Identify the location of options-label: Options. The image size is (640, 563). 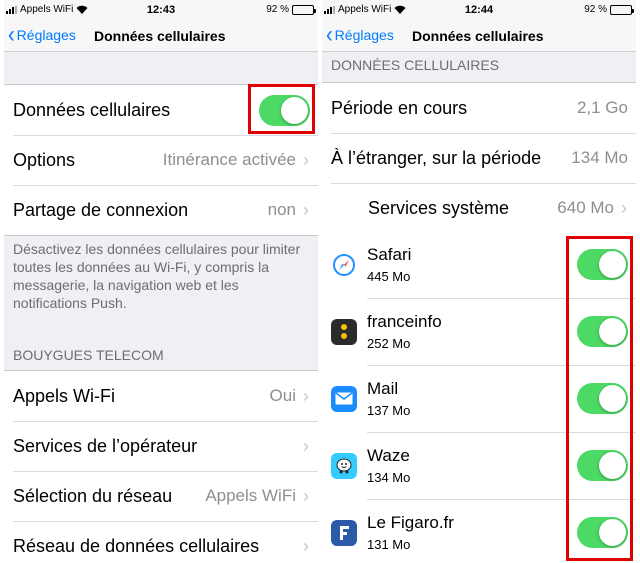
(44, 159).